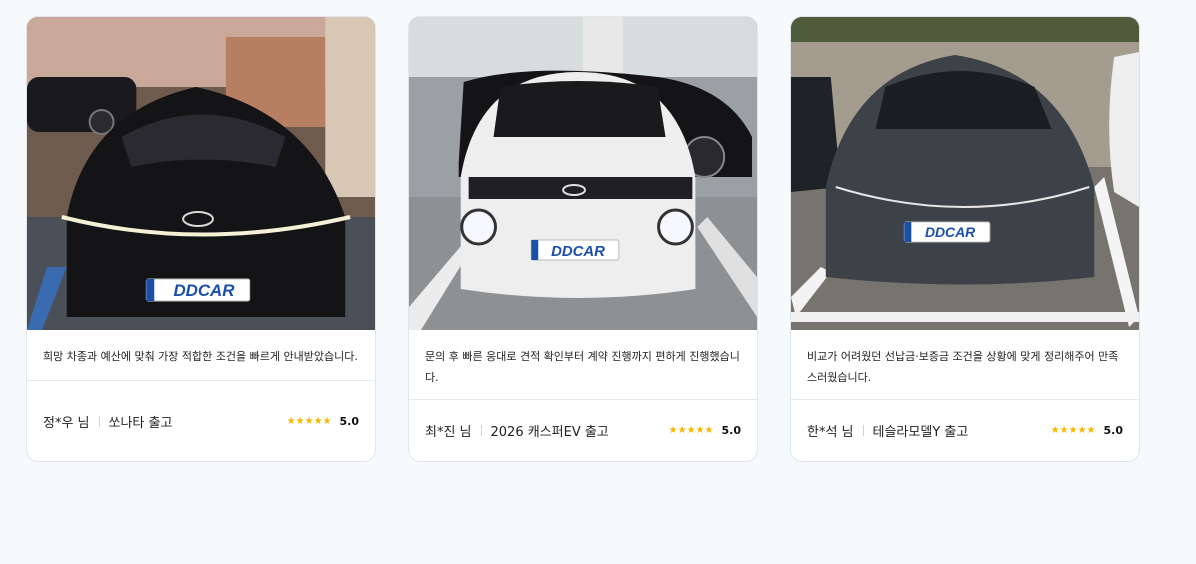 This screenshot has height=564, width=1196. I want to click on car-model: 테슬라모델Y 출고, so click(920, 432).